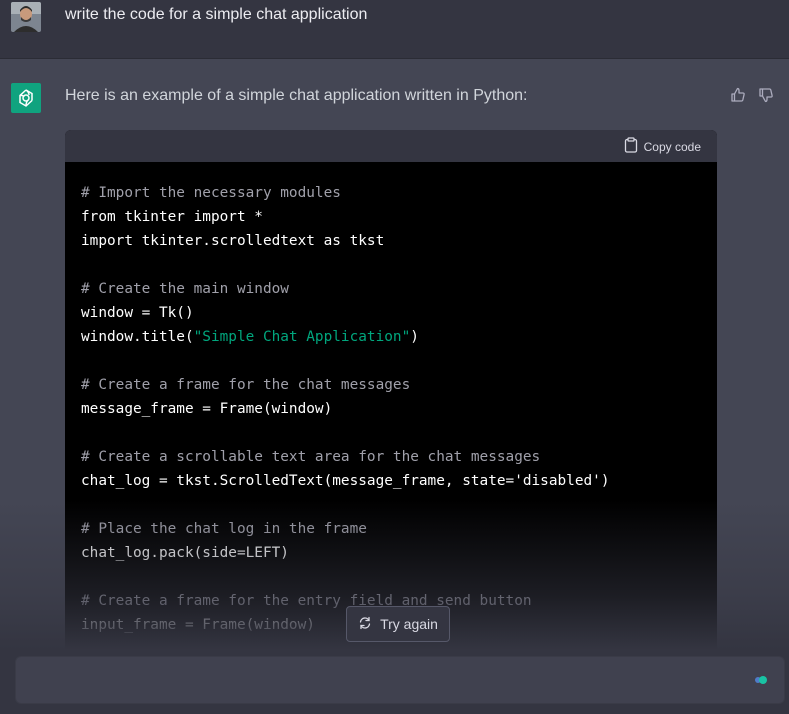 This screenshot has height=714, width=789. Describe the element at coordinates (409, 624) in the screenshot. I see `try-again-label: Try again` at that location.